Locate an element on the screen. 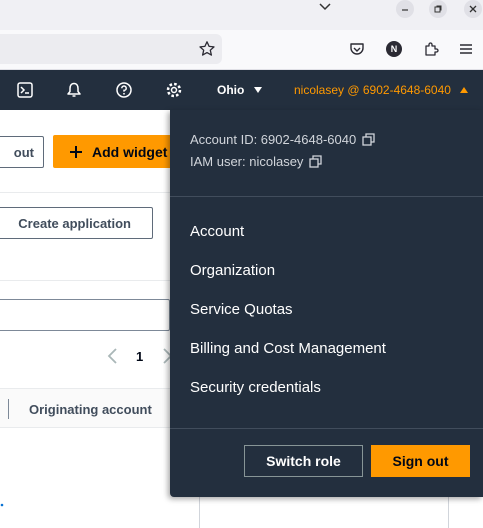 This screenshot has height=528, width=483. aws-console-header: Ohio nicolasey @ 6902-4648-6040 is located at coordinates (241, 90).